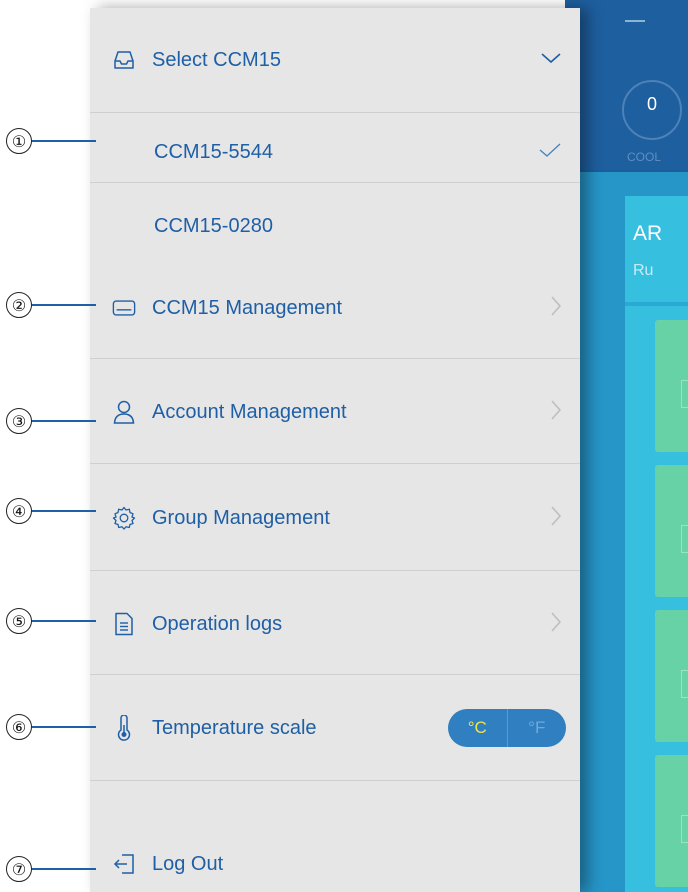  What do you see at coordinates (651, 104) in the screenshot?
I see `mode-counter-value: 0` at bounding box center [651, 104].